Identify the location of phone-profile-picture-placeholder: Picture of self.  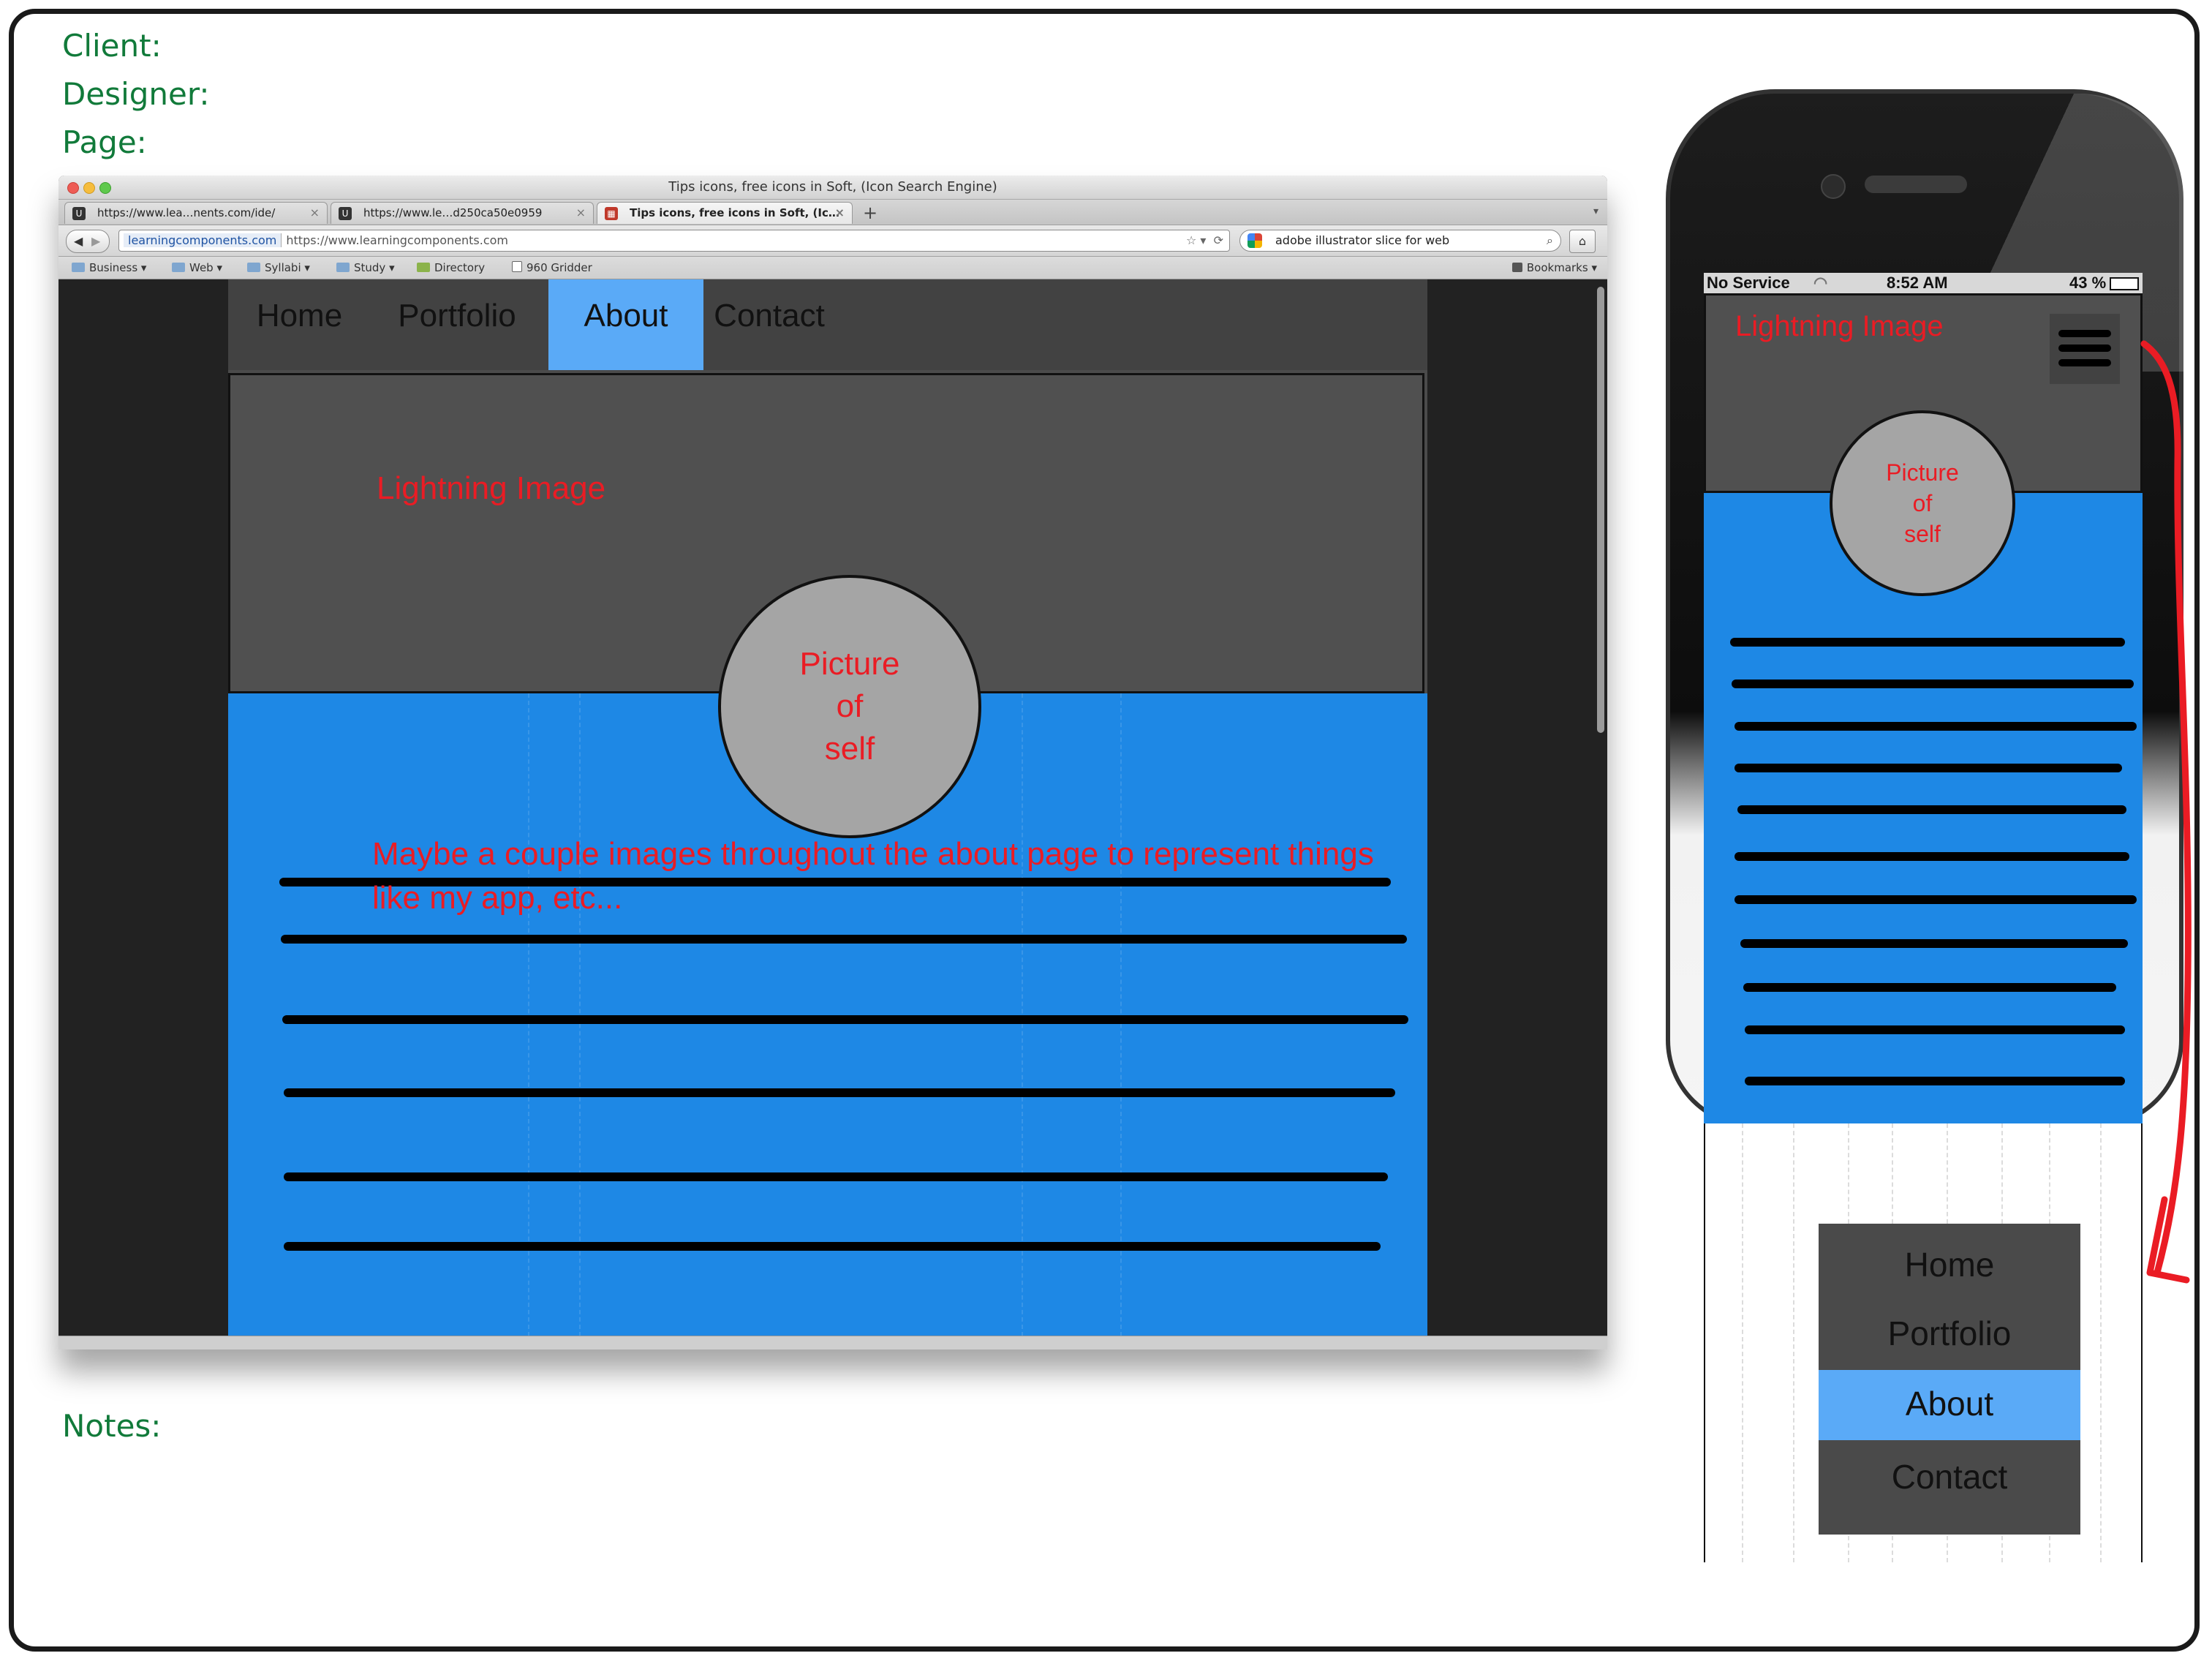
(1922, 503).